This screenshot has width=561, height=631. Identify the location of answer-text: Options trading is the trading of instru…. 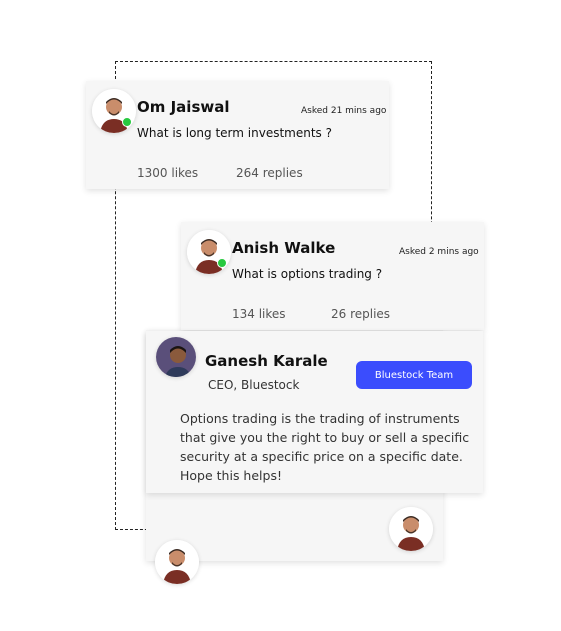
(324, 447).